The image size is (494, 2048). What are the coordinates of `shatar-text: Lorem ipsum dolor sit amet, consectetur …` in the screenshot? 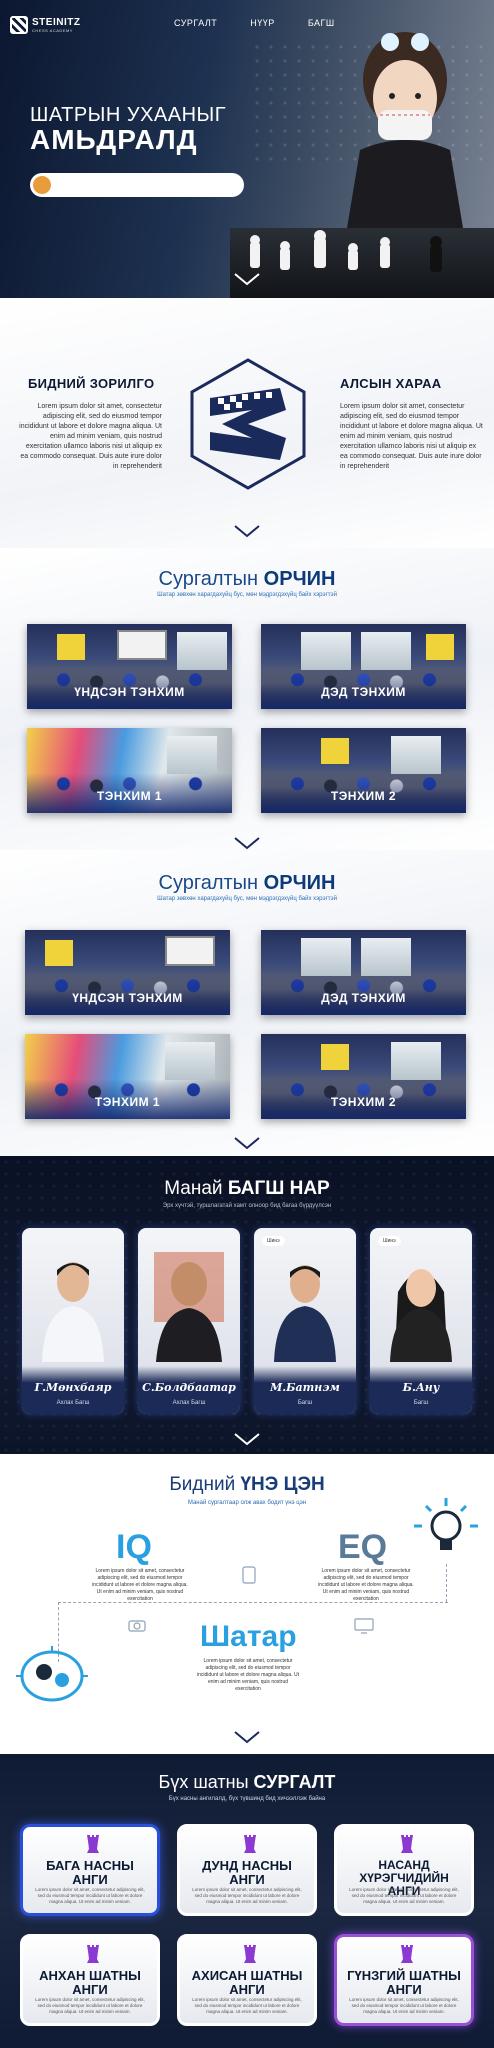 It's located at (247, 1675).